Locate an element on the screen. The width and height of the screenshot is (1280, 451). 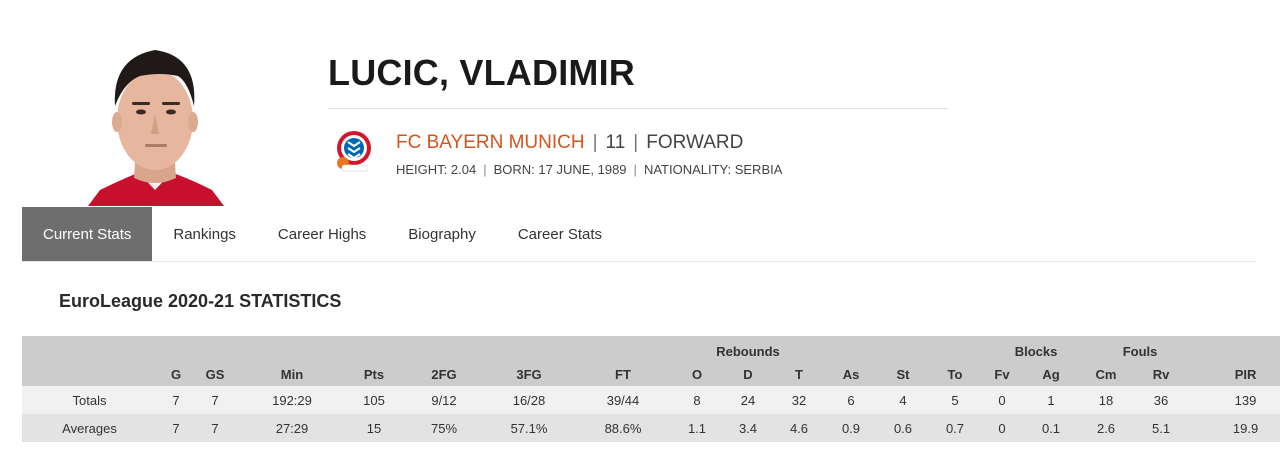
table-cell: 5 is located at coordinates (955, 400).